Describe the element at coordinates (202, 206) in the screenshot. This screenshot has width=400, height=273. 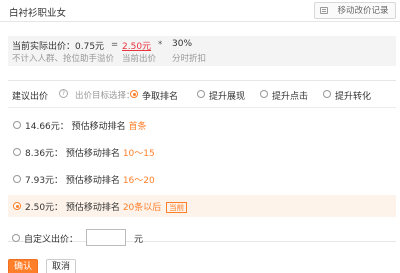
I see `suggestion-row-selected: 2.50元： 预估移动排名 20条以后 当前` at that location.